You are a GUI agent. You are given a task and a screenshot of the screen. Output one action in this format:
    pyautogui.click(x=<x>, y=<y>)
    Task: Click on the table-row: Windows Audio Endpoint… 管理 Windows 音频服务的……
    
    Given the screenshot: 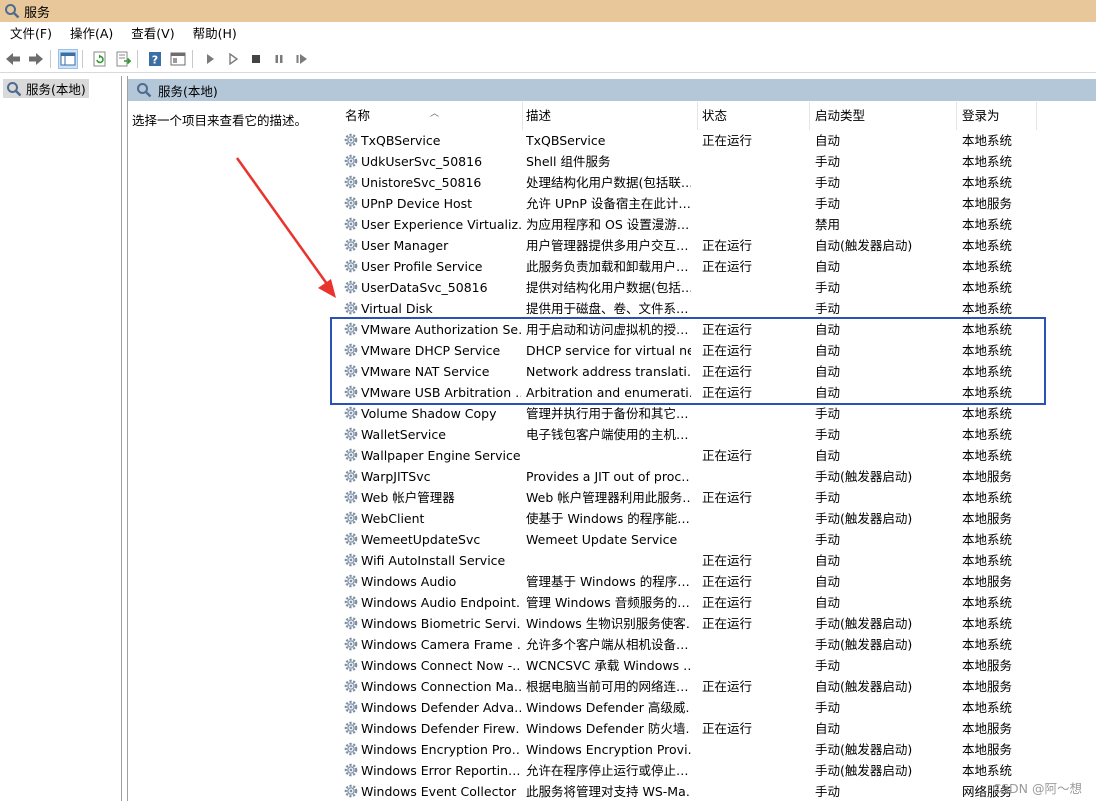 What is the action you would take?
    pyautogui.click(x=715, y=602)
    